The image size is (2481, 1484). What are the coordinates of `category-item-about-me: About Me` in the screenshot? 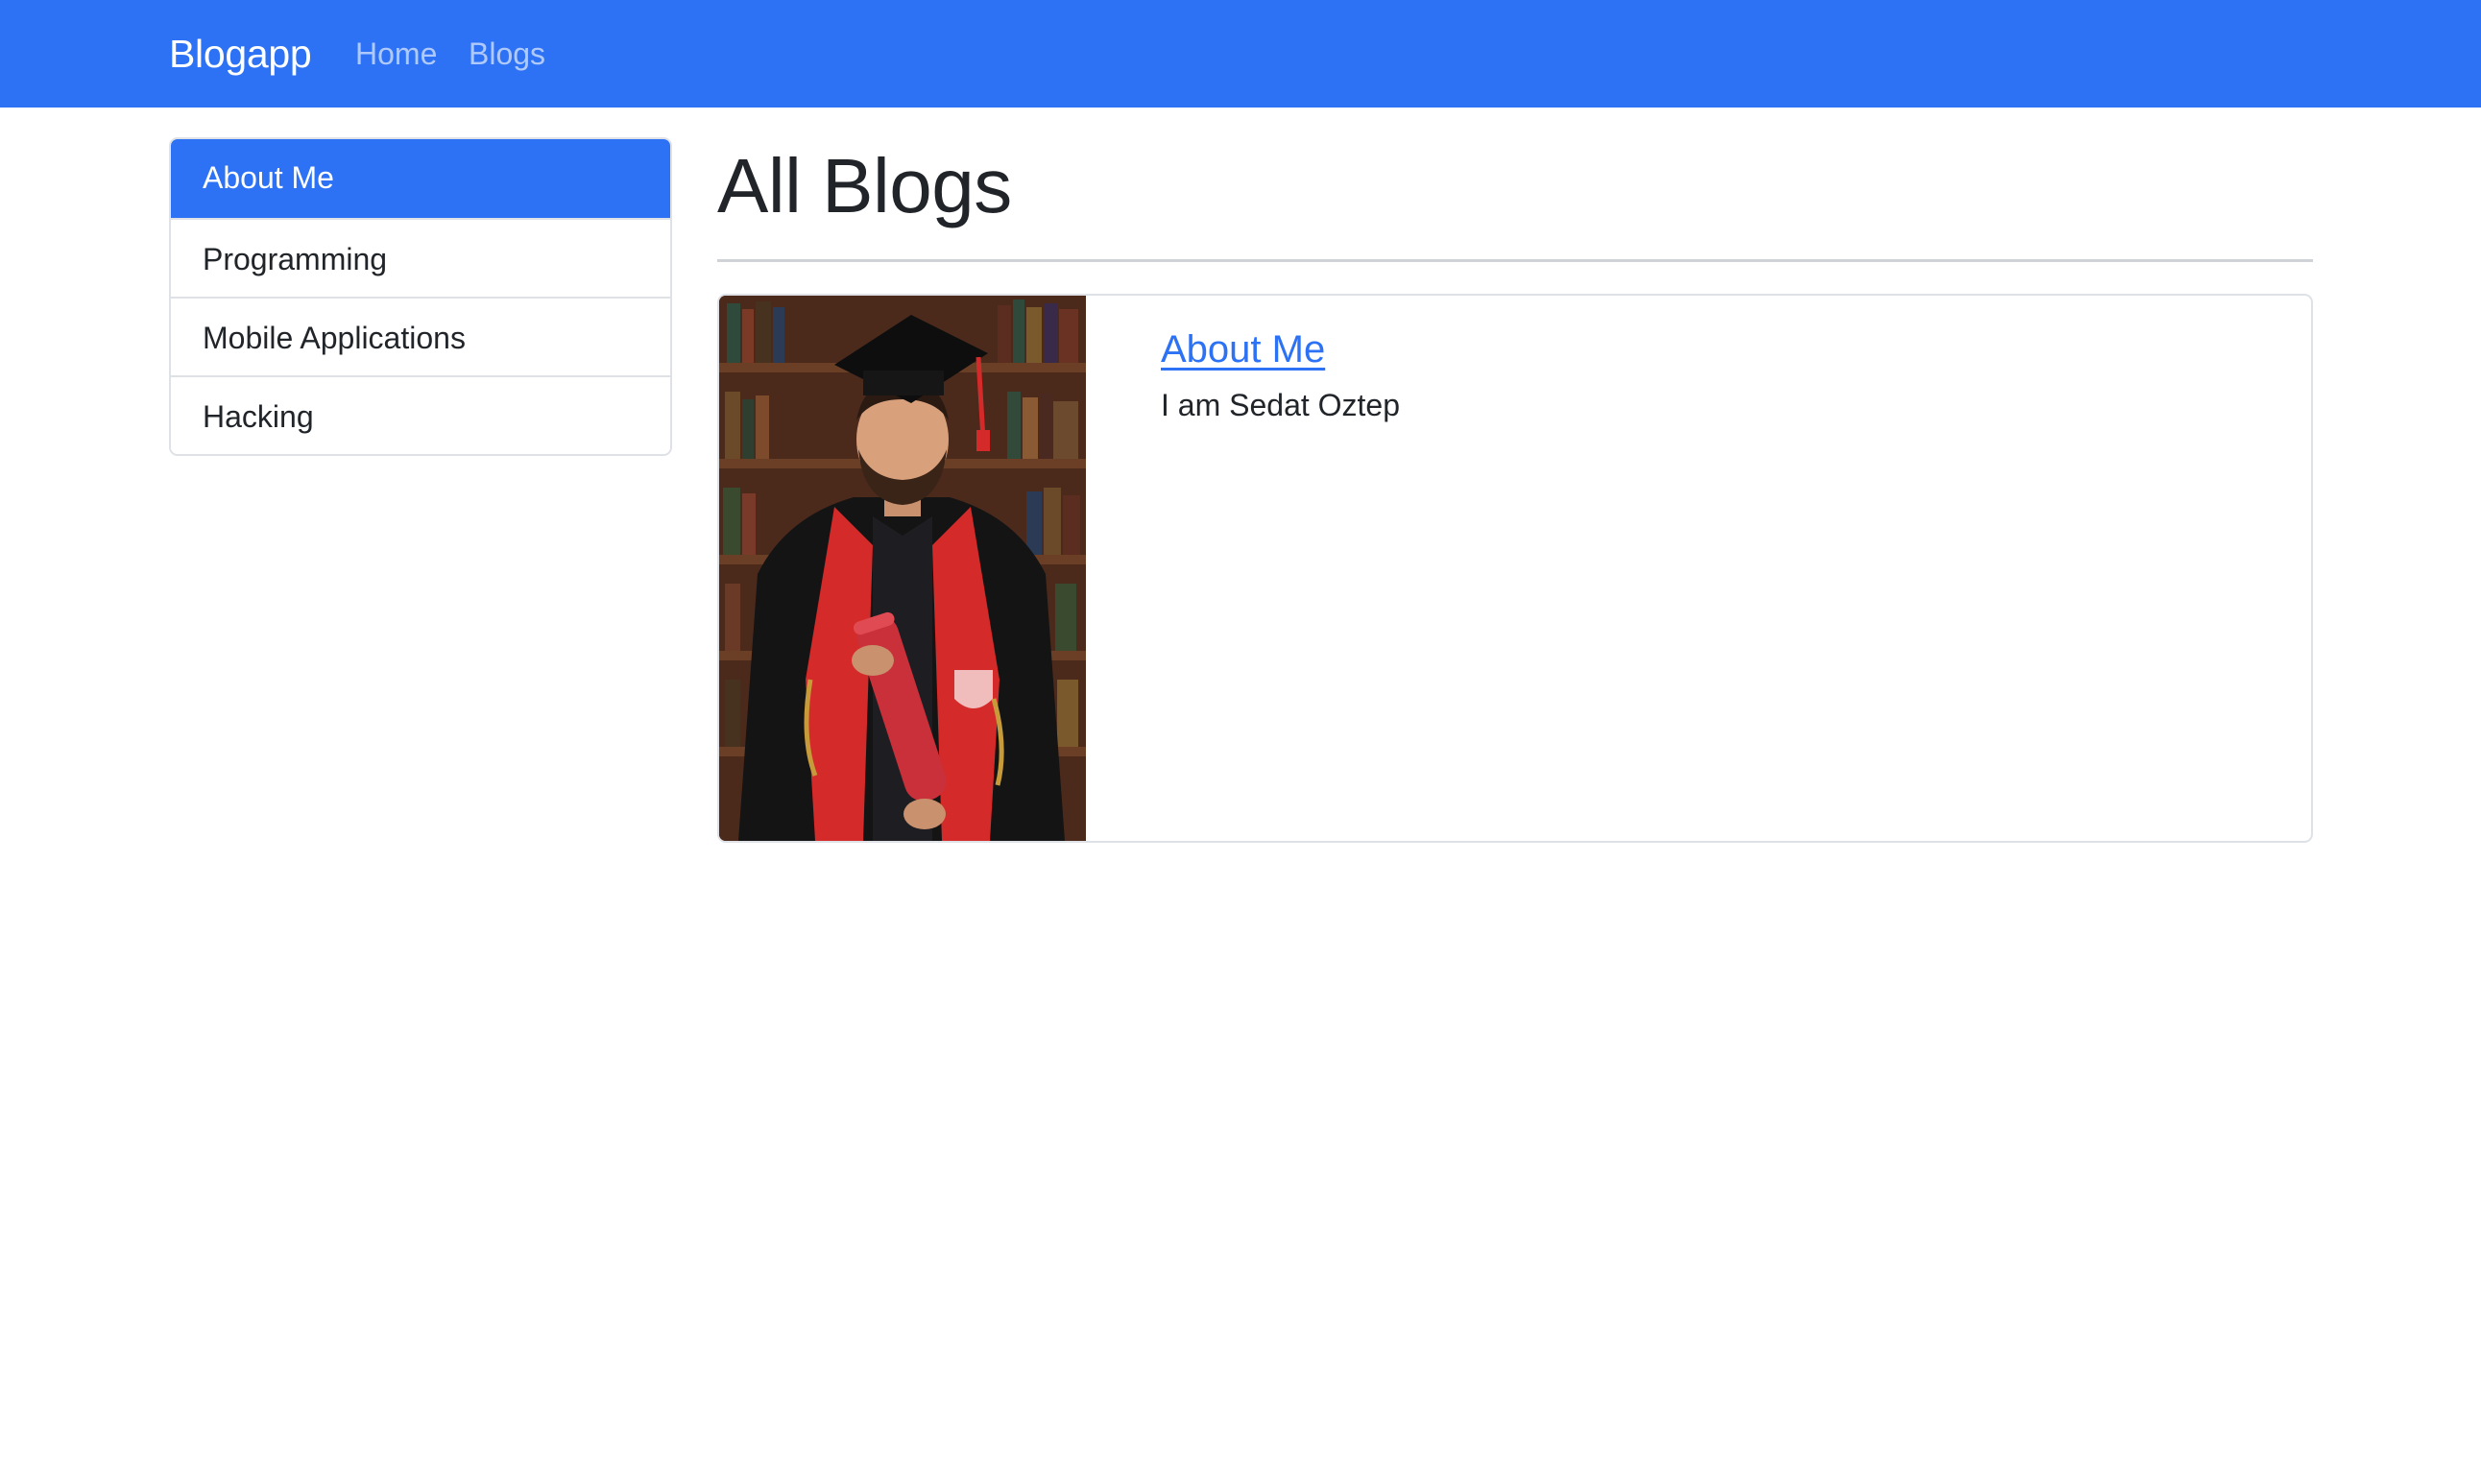 It's located at (420, 179).